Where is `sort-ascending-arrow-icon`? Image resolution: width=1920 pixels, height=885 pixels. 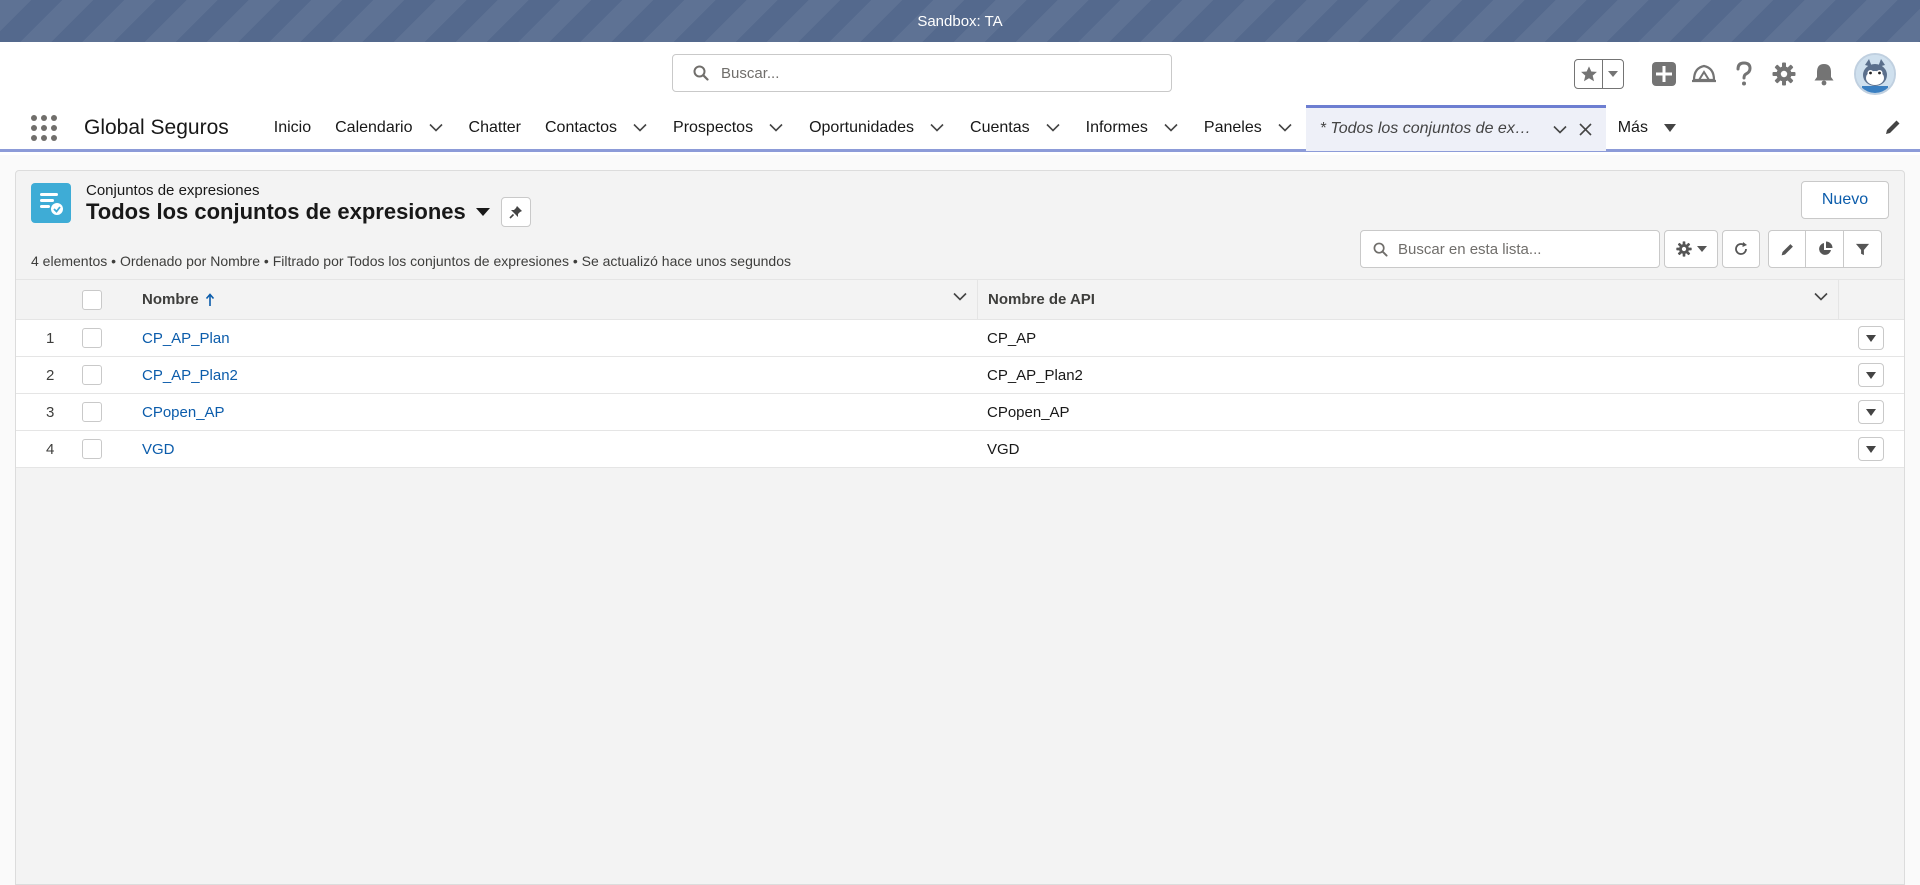 sort-ascending-arrow-icon is located at coordinates (210, 299).